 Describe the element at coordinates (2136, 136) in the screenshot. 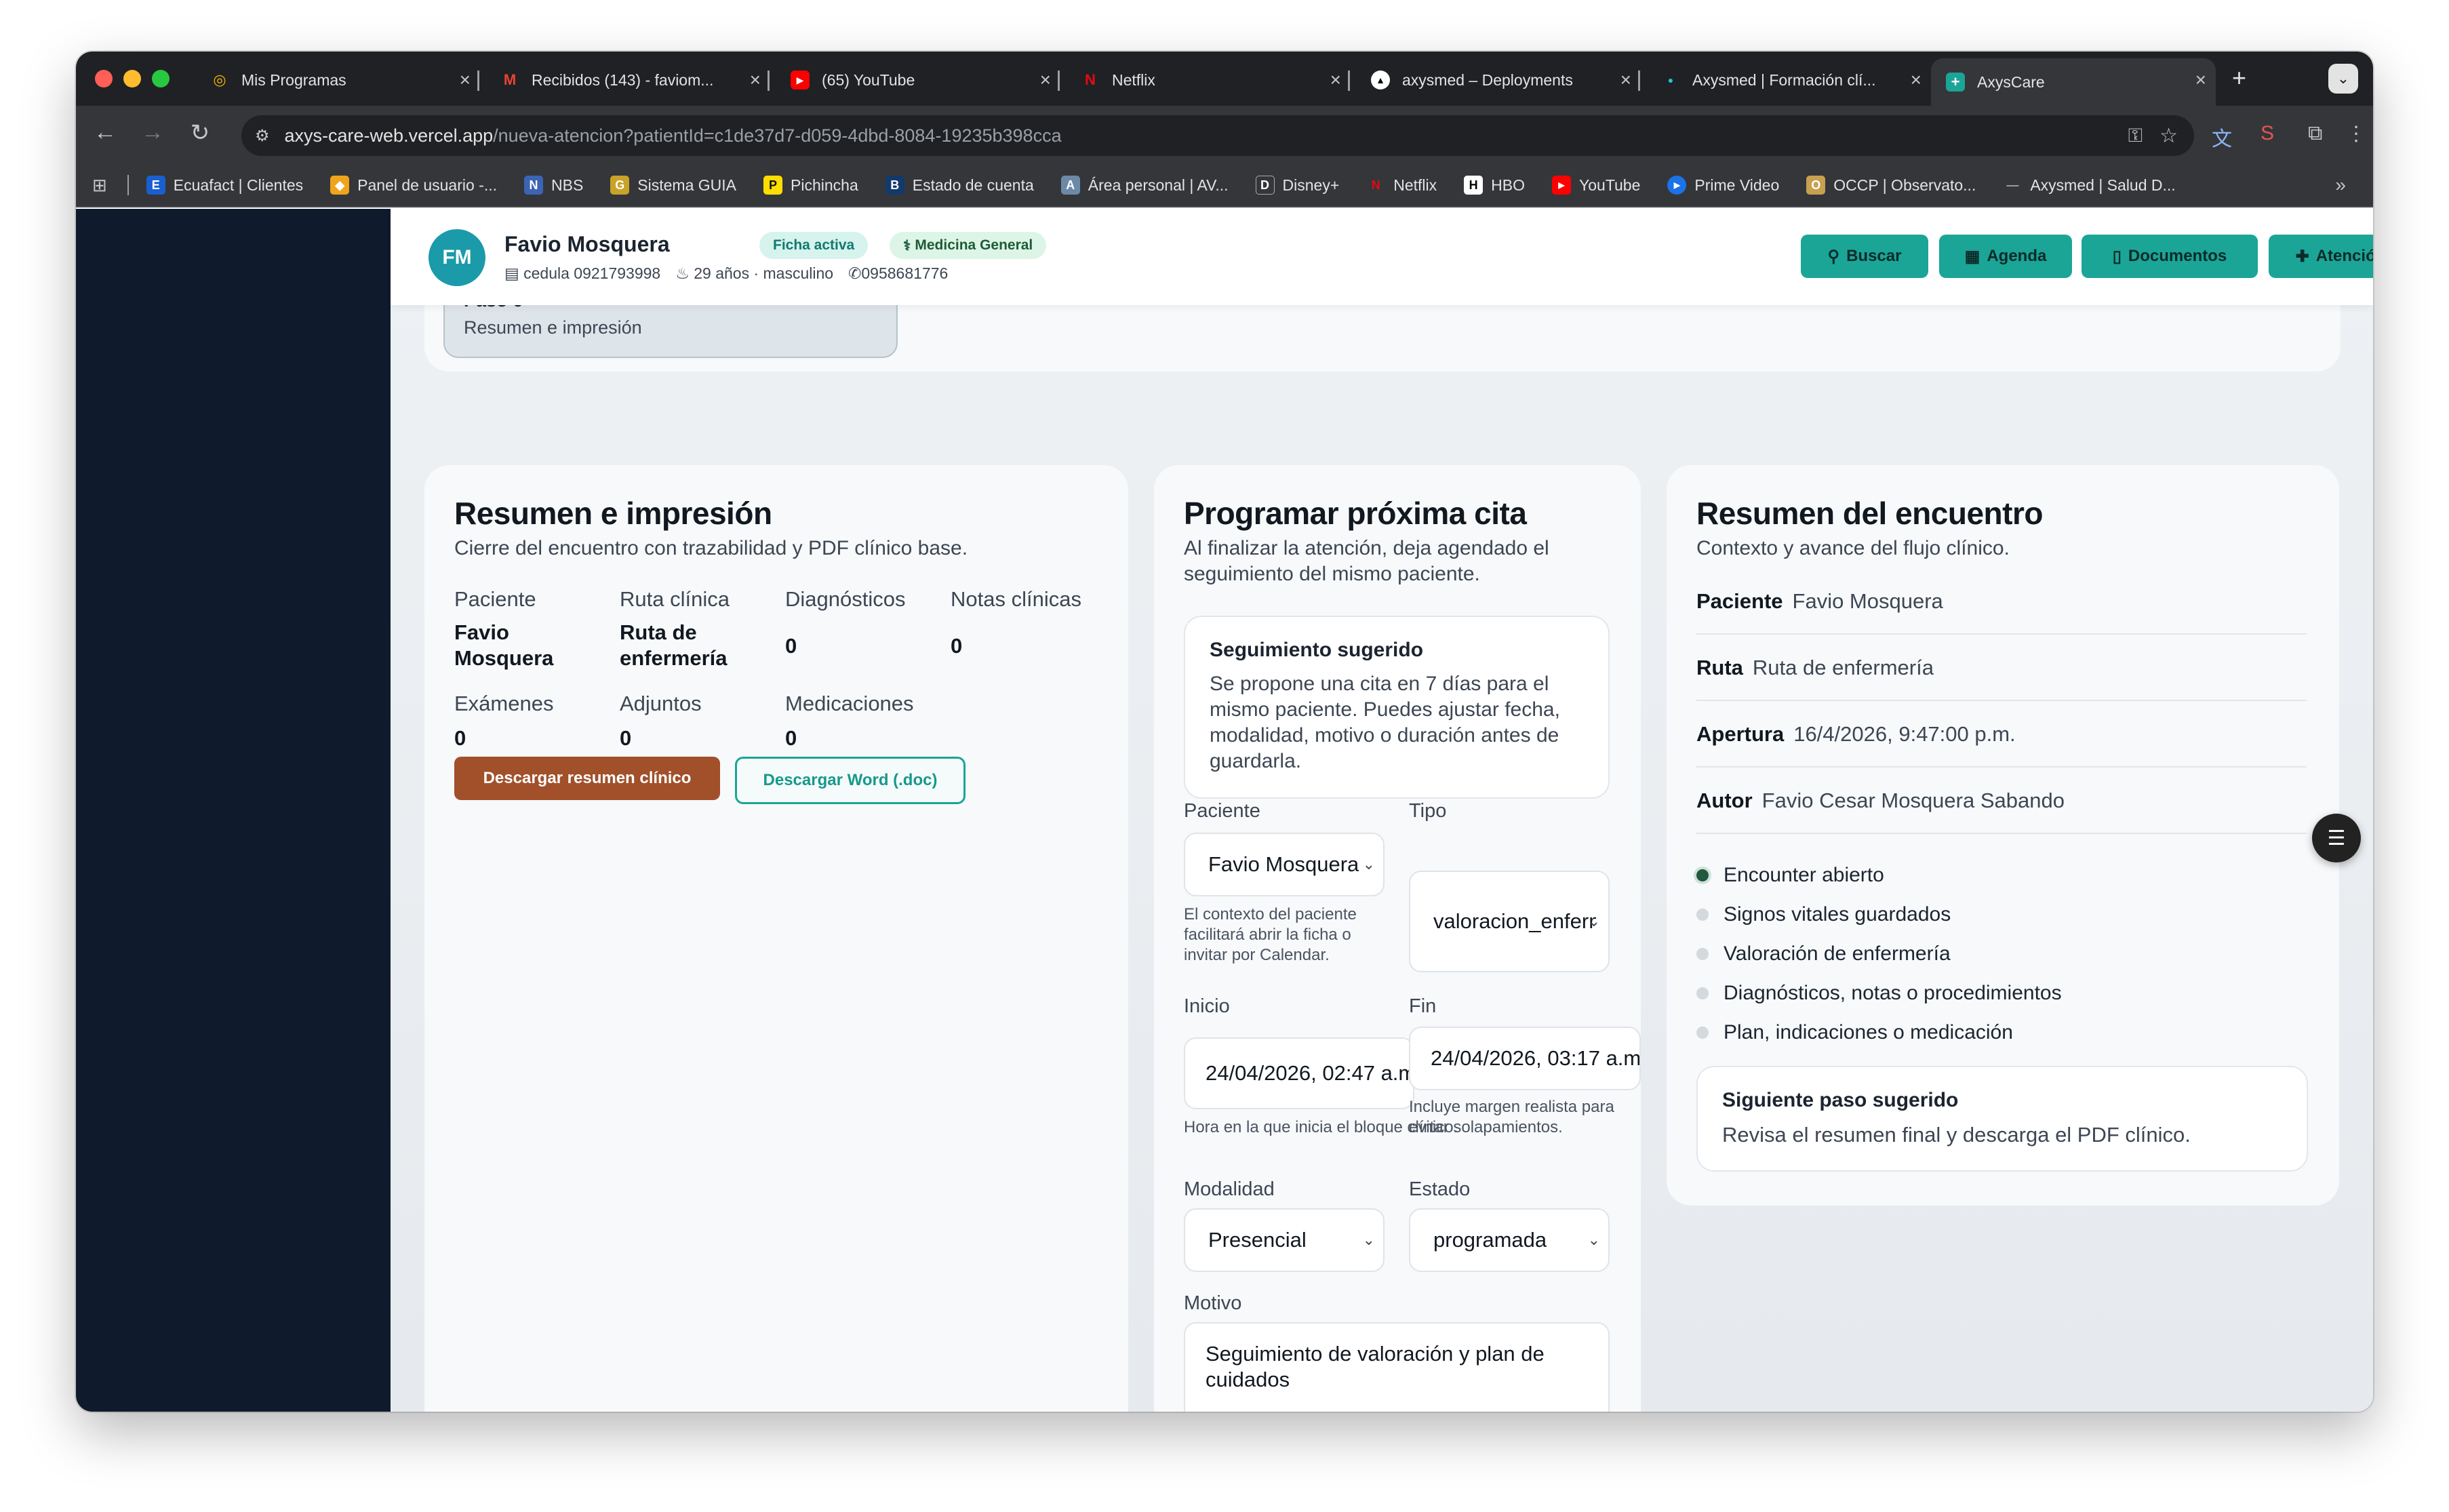

I see `password-key-icon: ⚿` at that location.